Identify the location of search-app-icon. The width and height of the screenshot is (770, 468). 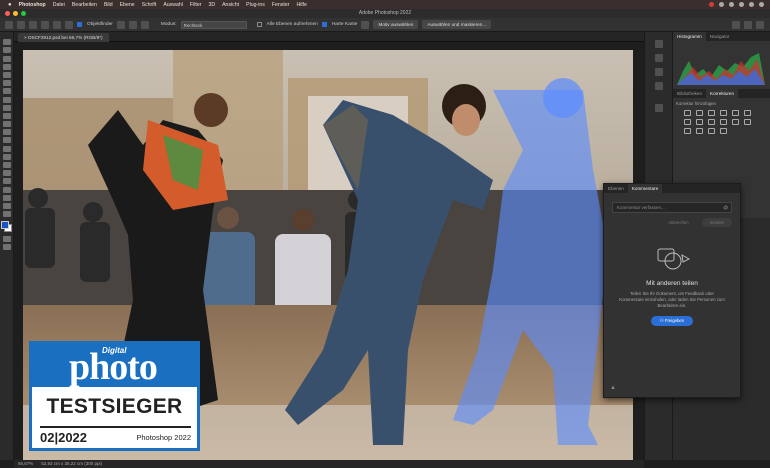
(736, 24).